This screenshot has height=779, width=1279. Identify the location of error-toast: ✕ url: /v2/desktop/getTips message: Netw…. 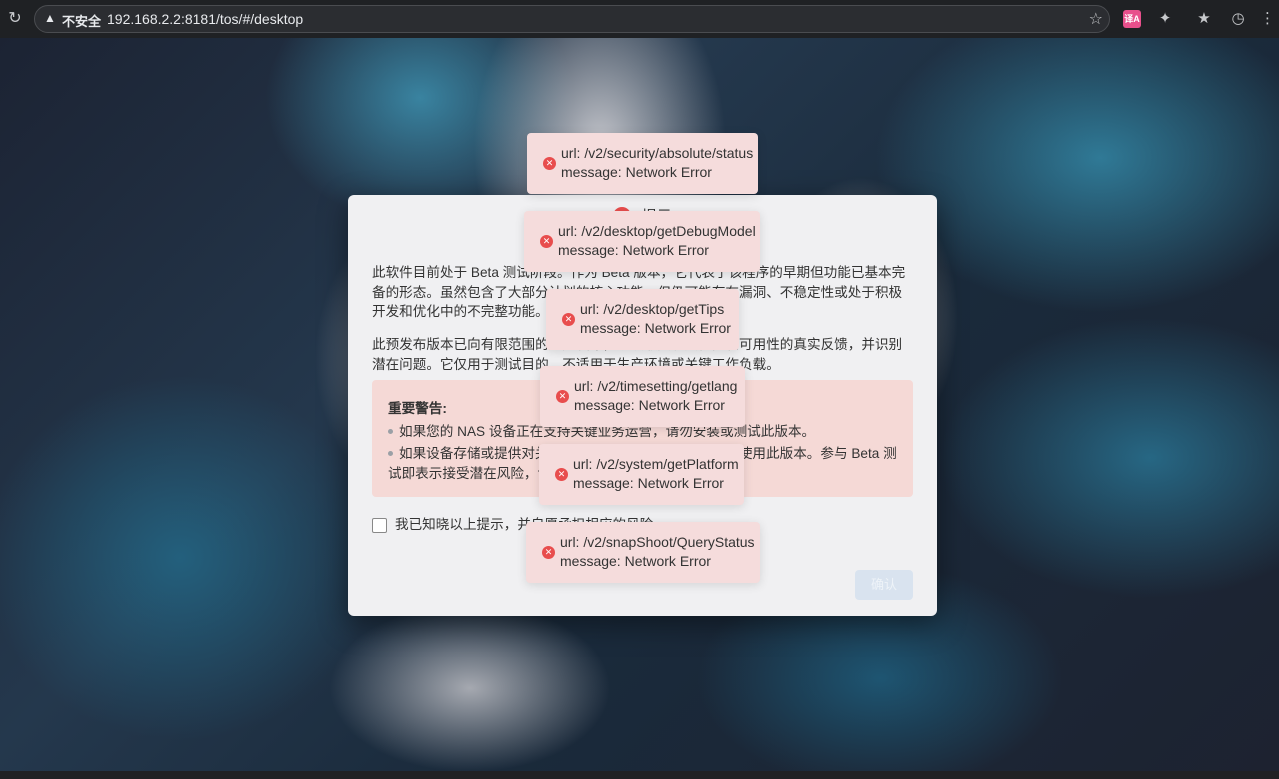
(642, 319).